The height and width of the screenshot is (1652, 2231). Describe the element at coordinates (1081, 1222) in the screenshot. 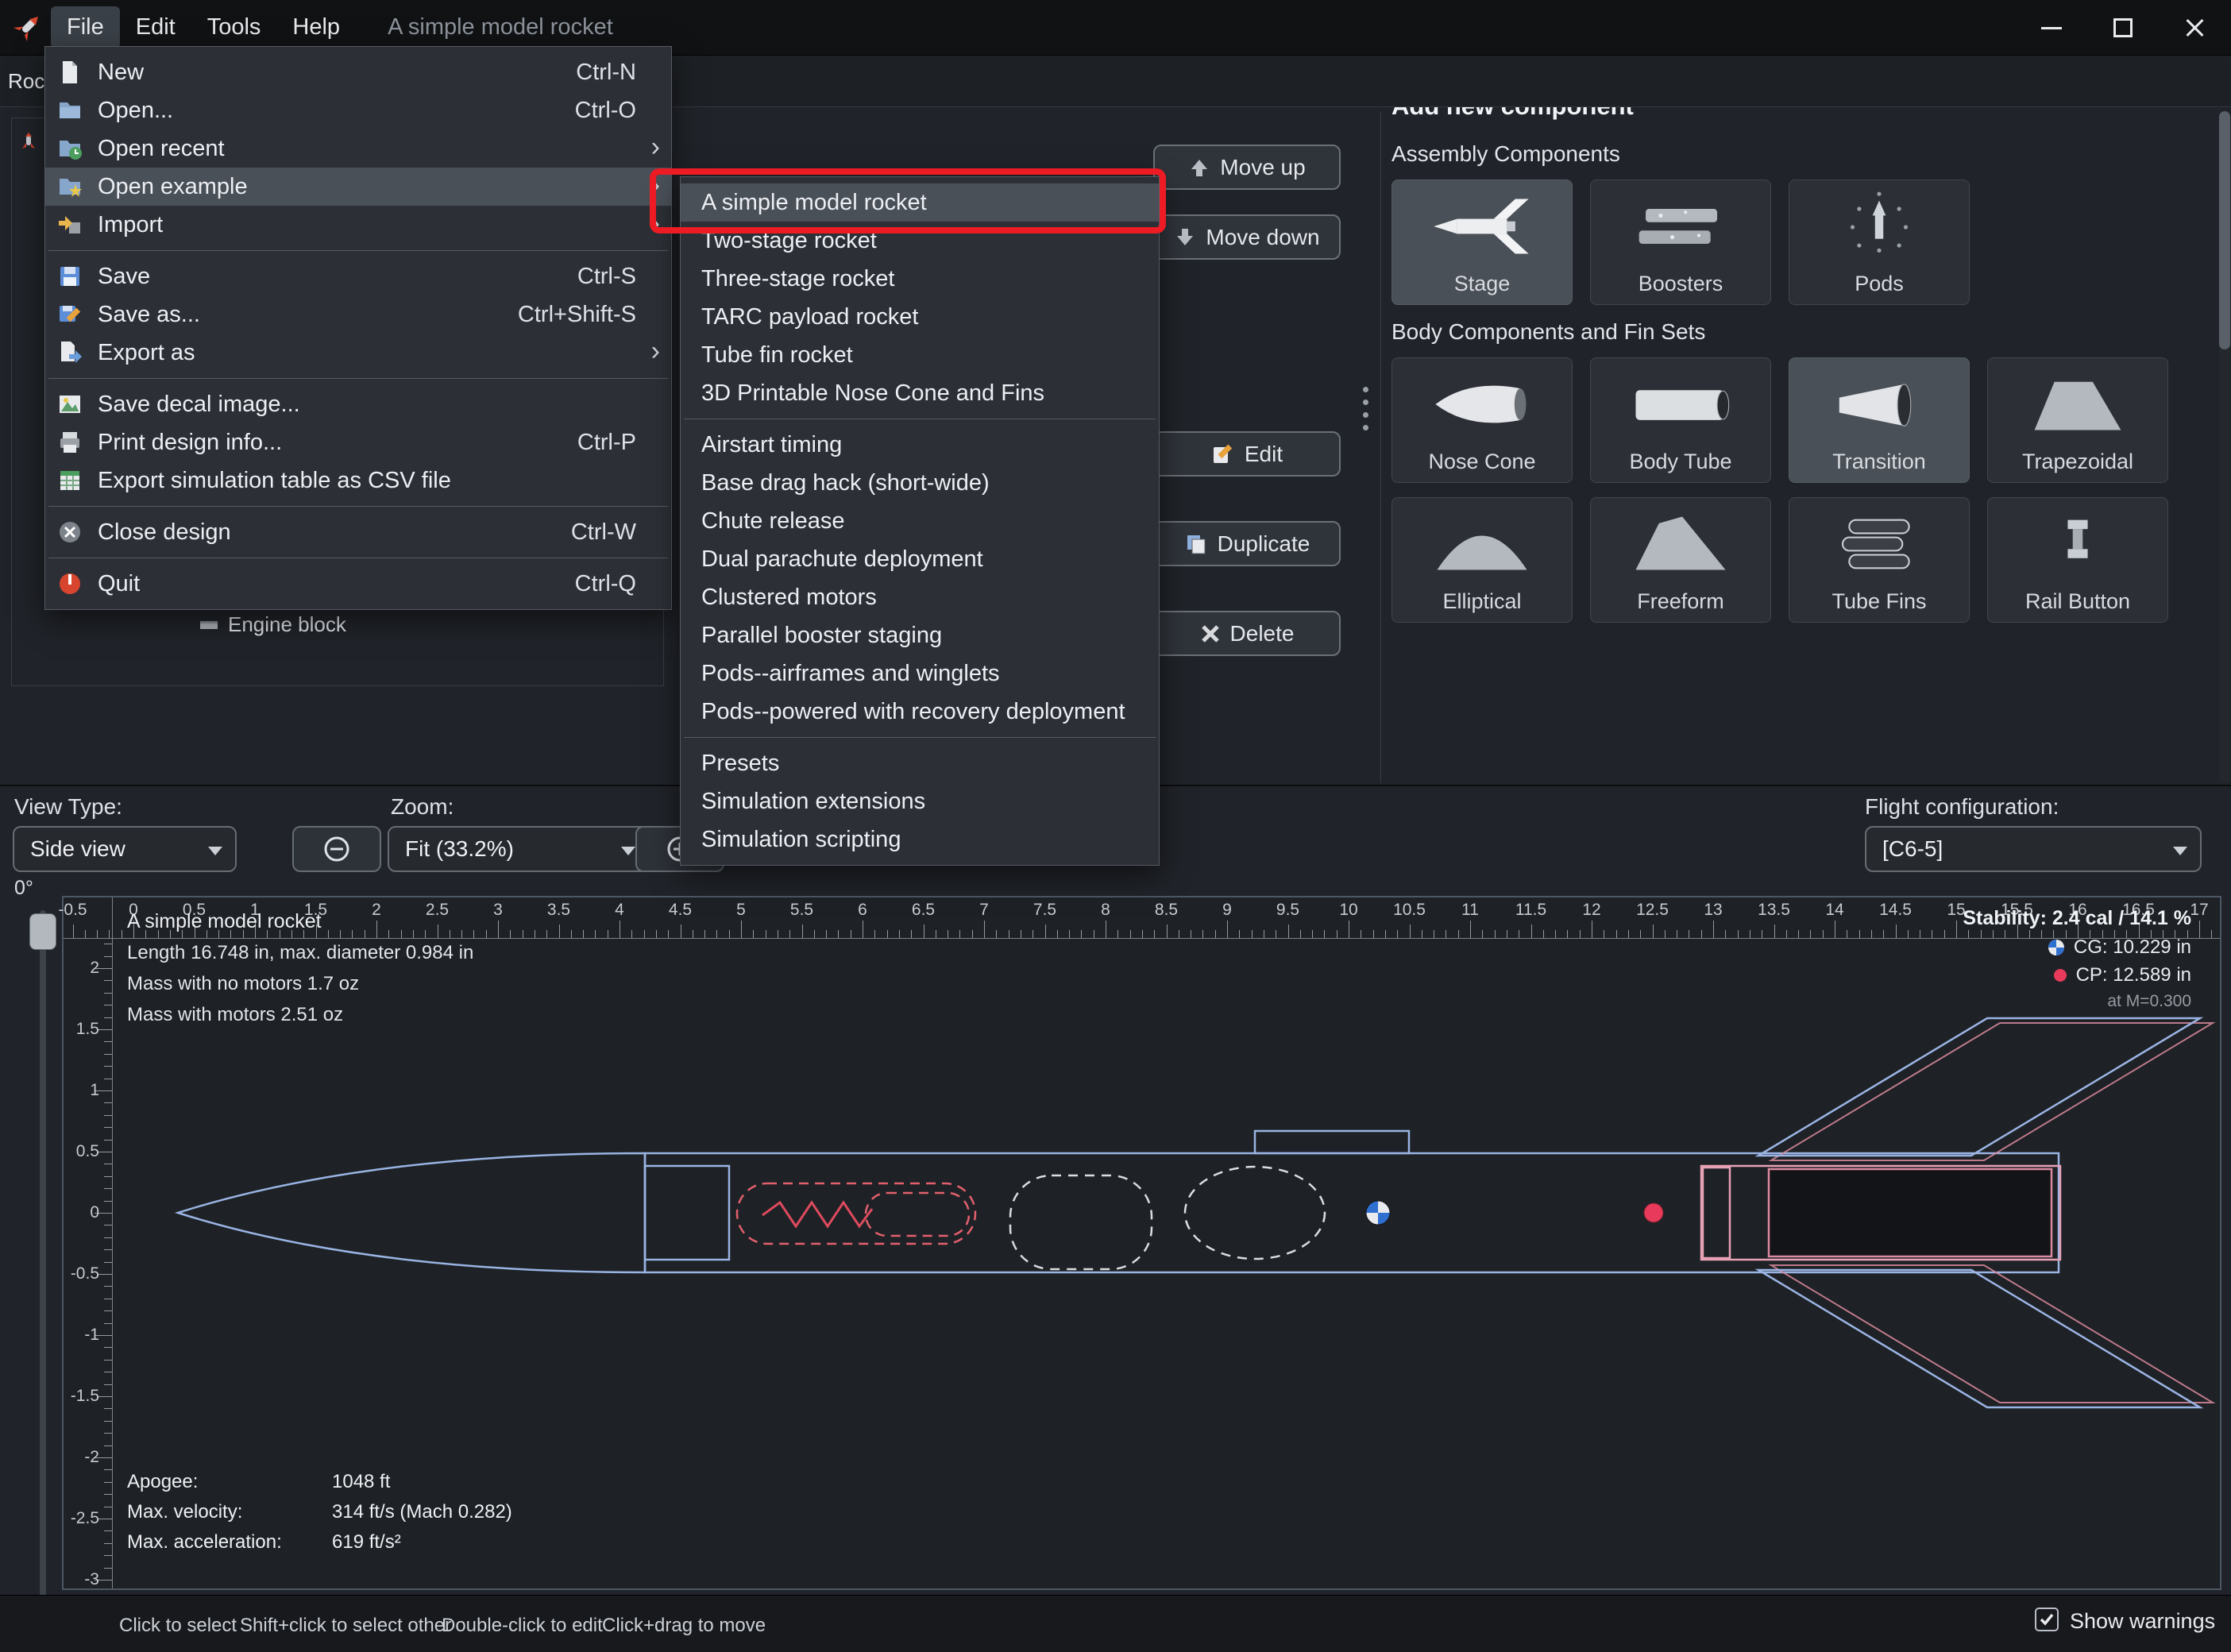

I see `parachute` at that location.